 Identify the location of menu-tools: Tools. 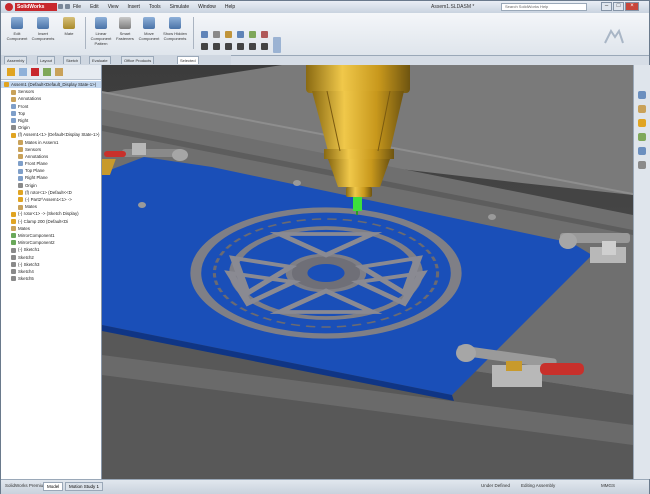
(155, 7).